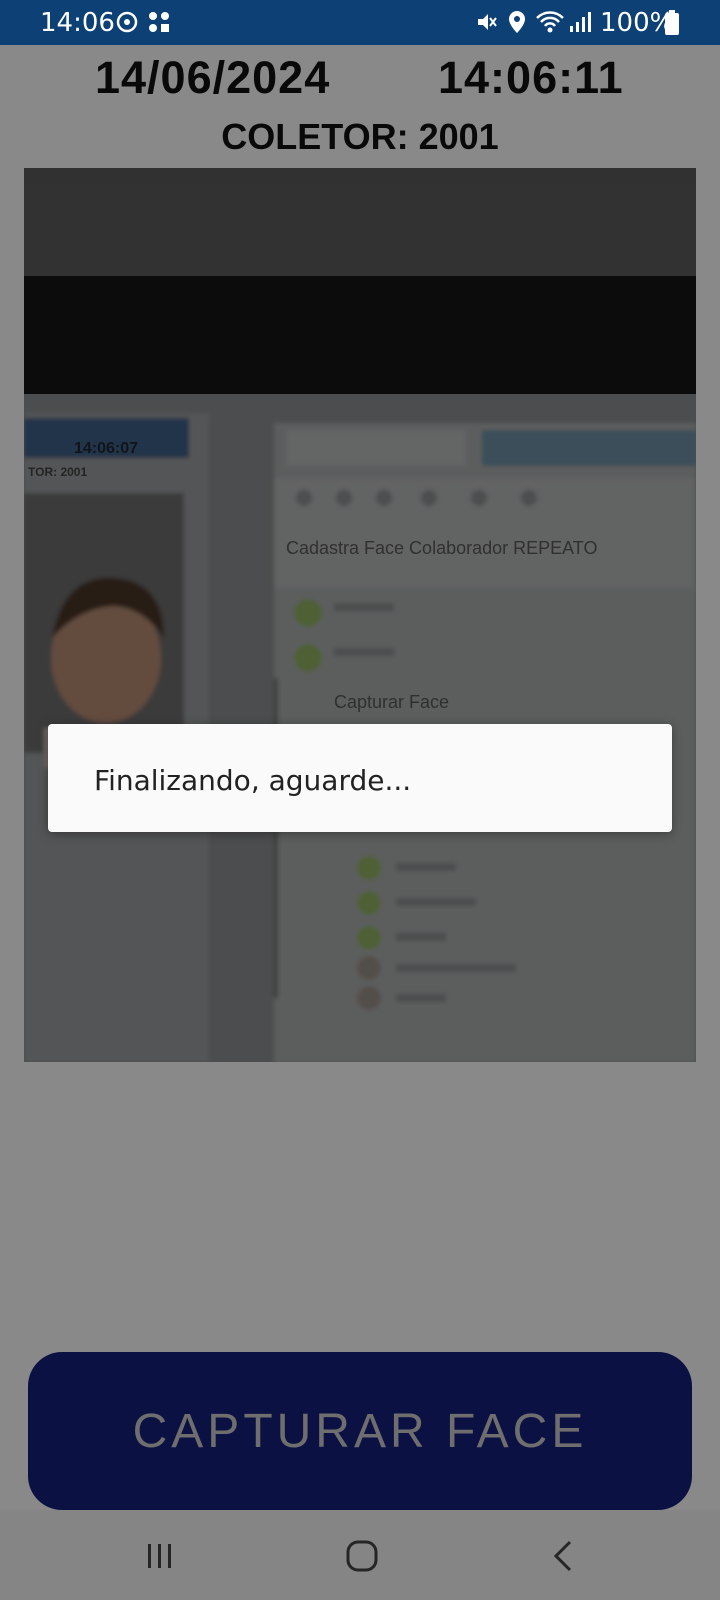  Describe the element at coordinates (159, 22) in the screenshot. I see `apps-icon` at that location.